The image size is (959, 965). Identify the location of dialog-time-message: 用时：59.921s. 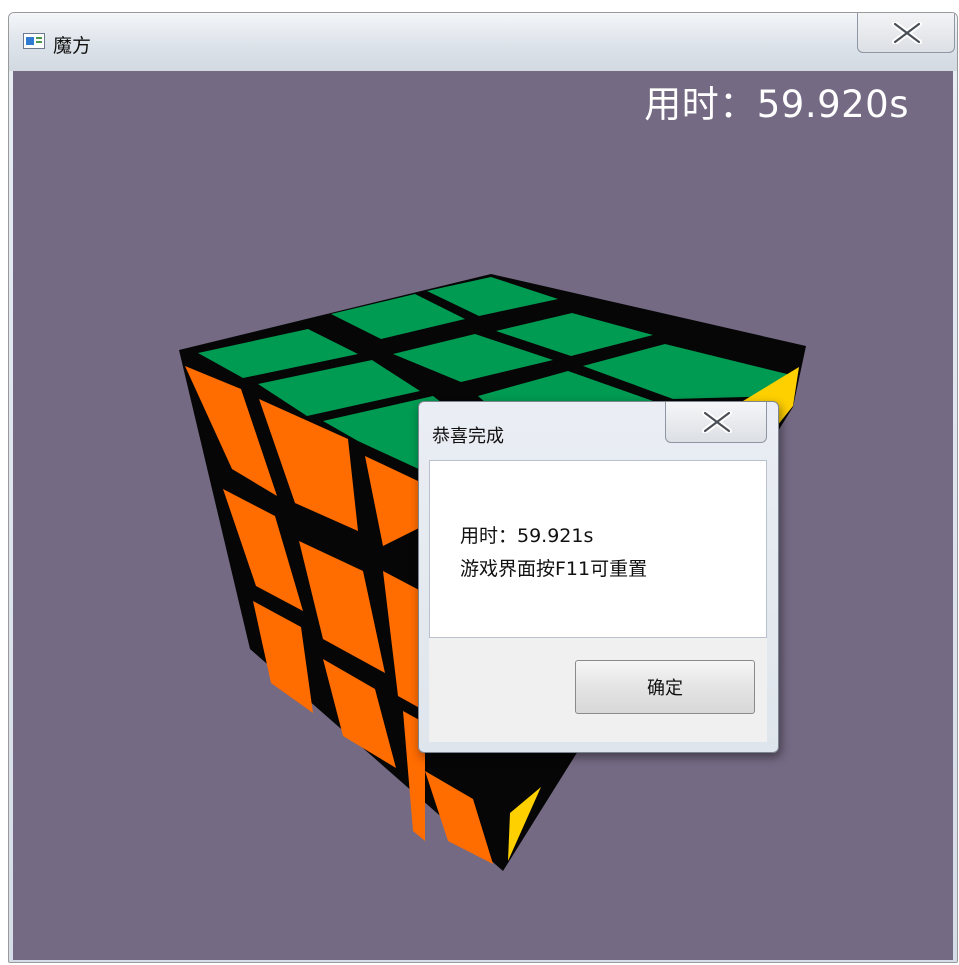
(527, 536).